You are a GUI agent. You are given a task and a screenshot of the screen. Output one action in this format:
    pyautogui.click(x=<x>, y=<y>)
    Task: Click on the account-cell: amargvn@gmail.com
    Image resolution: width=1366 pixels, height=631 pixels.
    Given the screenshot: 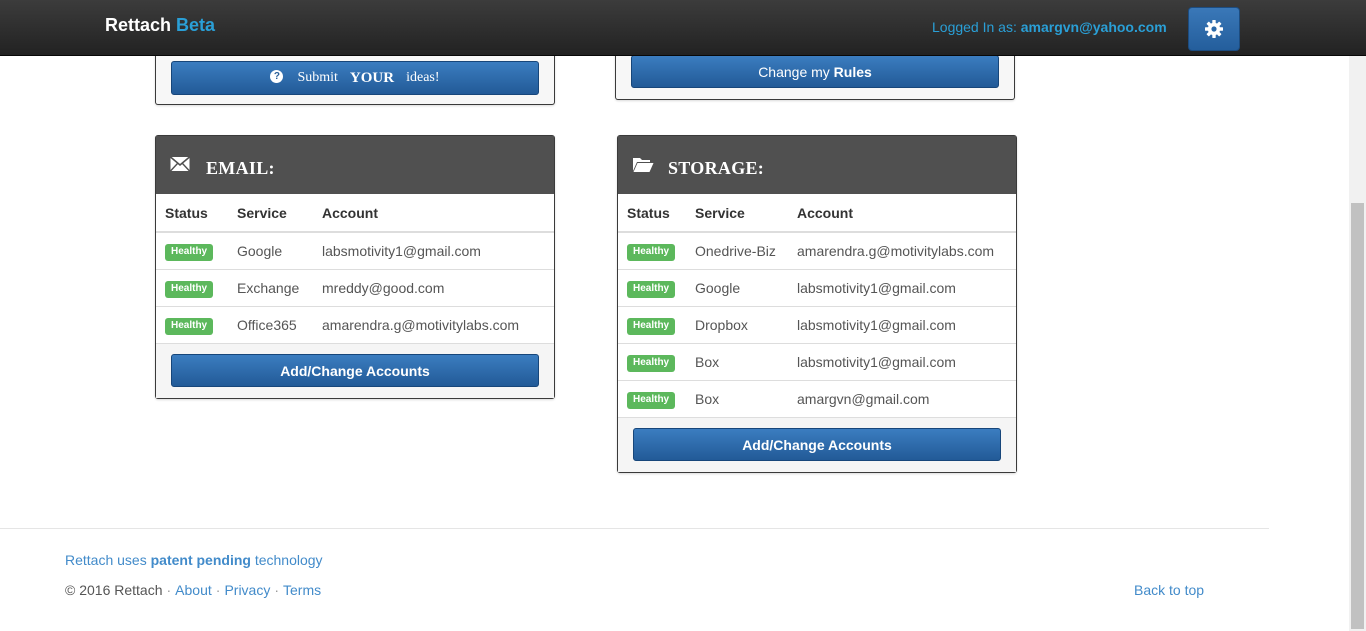 What is the action you would take?
    pyautogui.click(x=902, y=398)
    